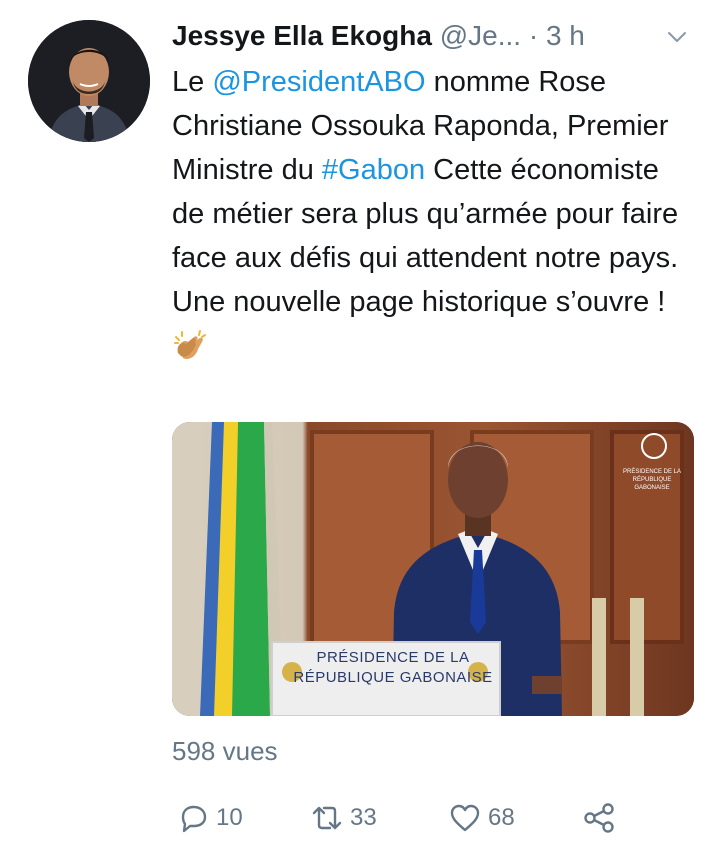  What do you see at coordinates (393, 677) in the screenshot?
I see `lectern-line: RÉPUBLIQUE GABONAISE` at bounding box center [393, 677].